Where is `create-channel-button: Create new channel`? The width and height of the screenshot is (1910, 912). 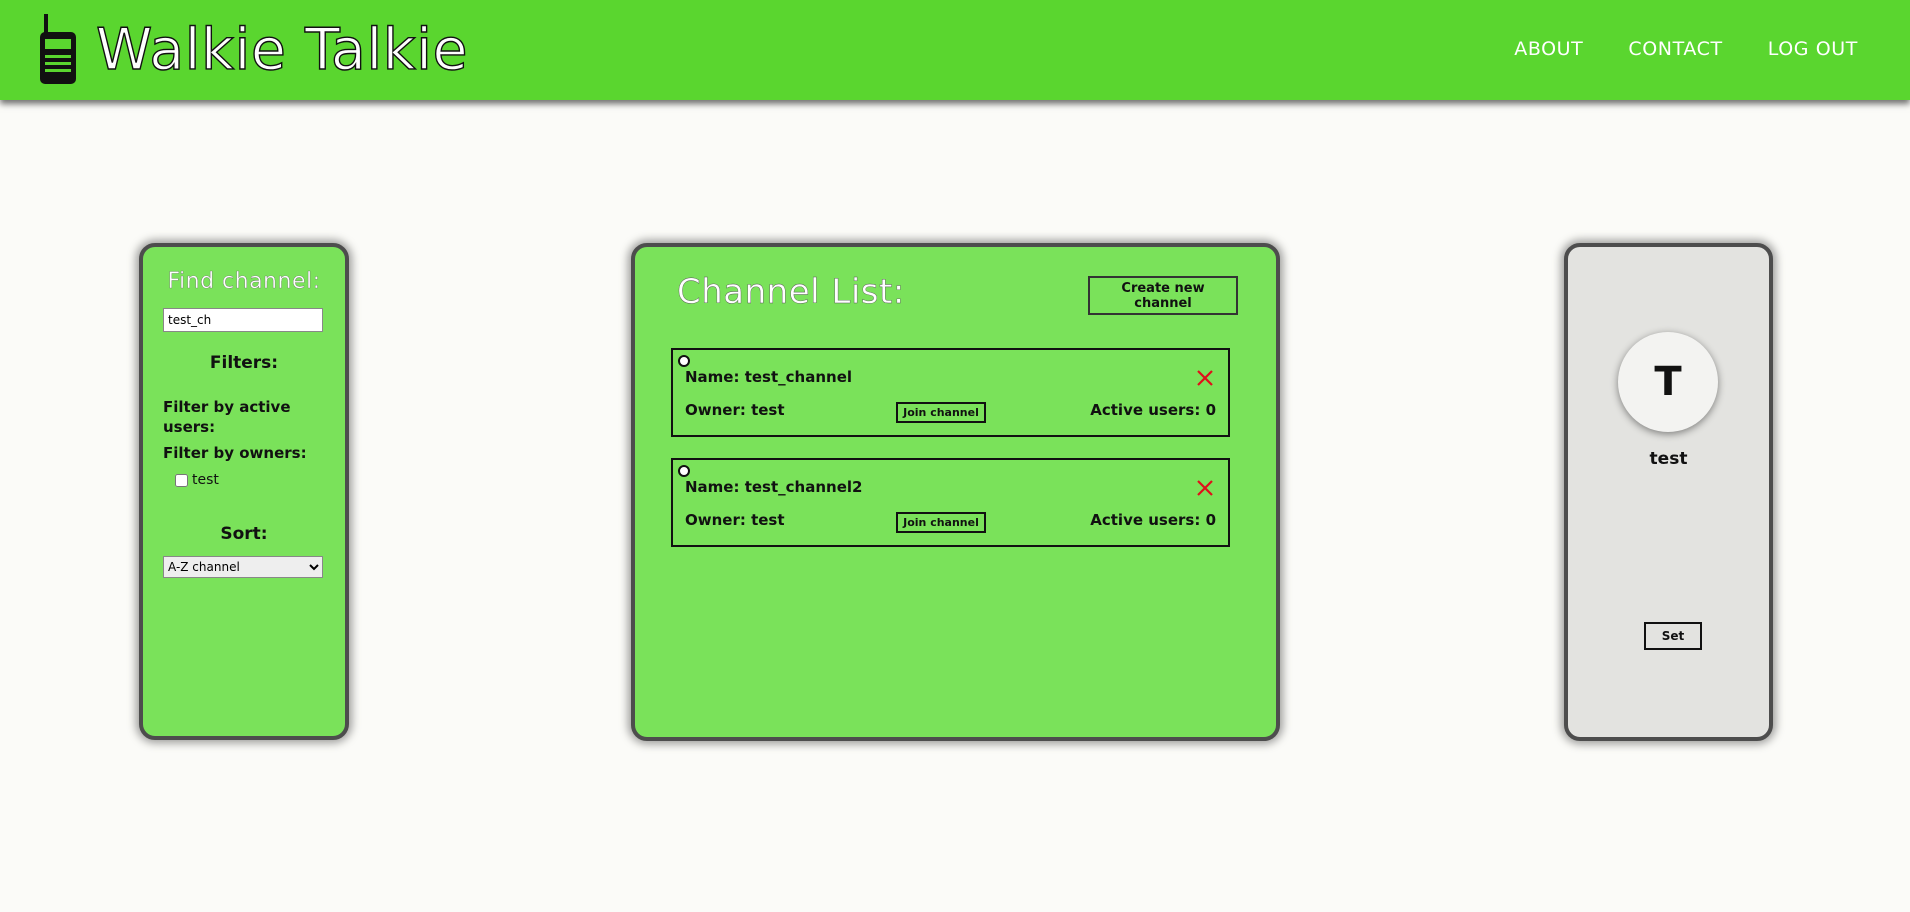 create-channel-button: Create new channel is located at coordinates (1163, 295).